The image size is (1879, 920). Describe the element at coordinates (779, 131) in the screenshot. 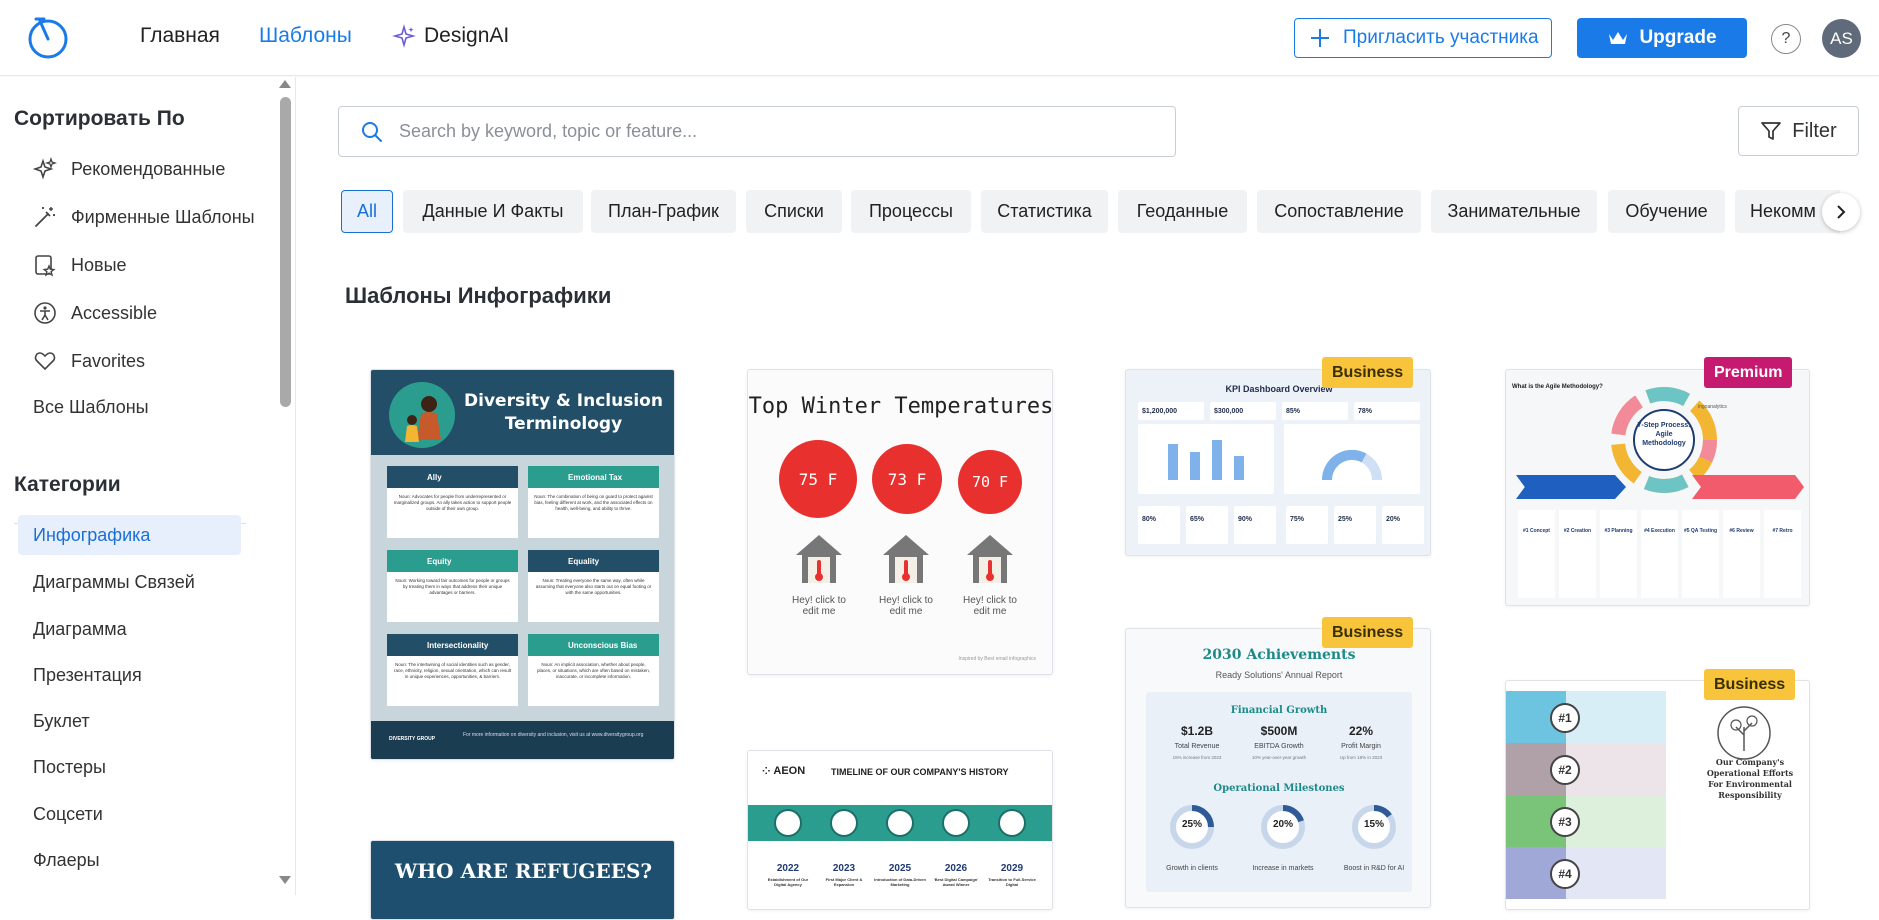

I see `search-input` at that location.